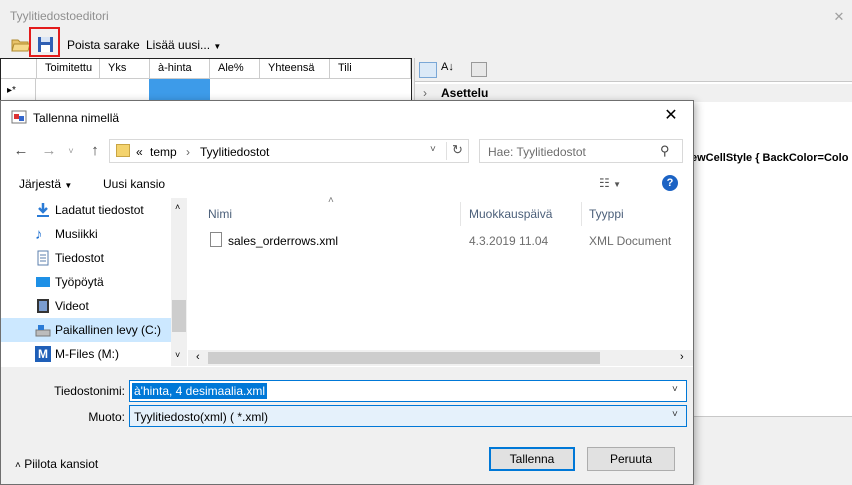  I want to click on cancel-button: Peruuta, so click(631, 459).